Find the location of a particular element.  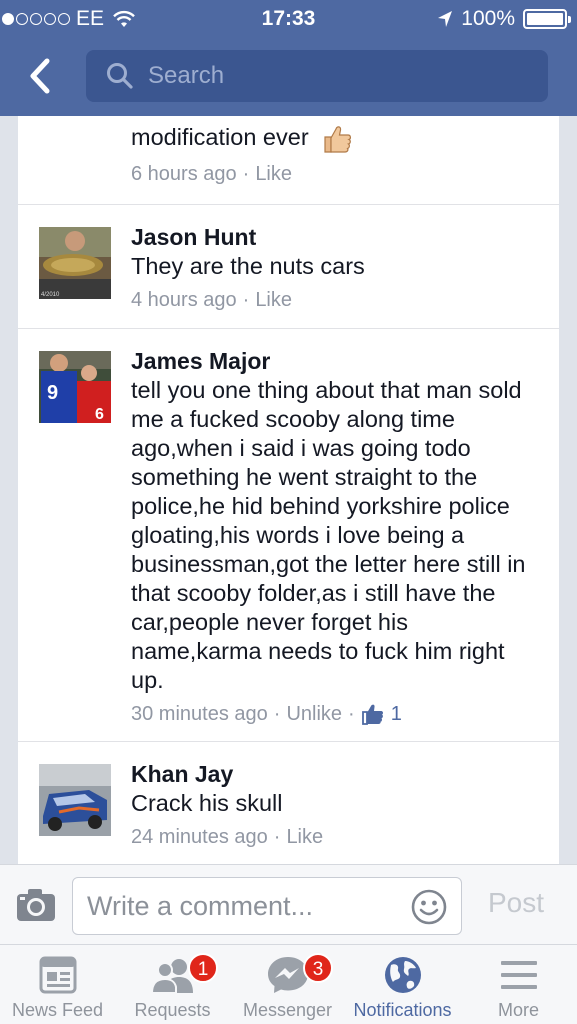

battery-percent: 100% is located at coordinates (488, 18).